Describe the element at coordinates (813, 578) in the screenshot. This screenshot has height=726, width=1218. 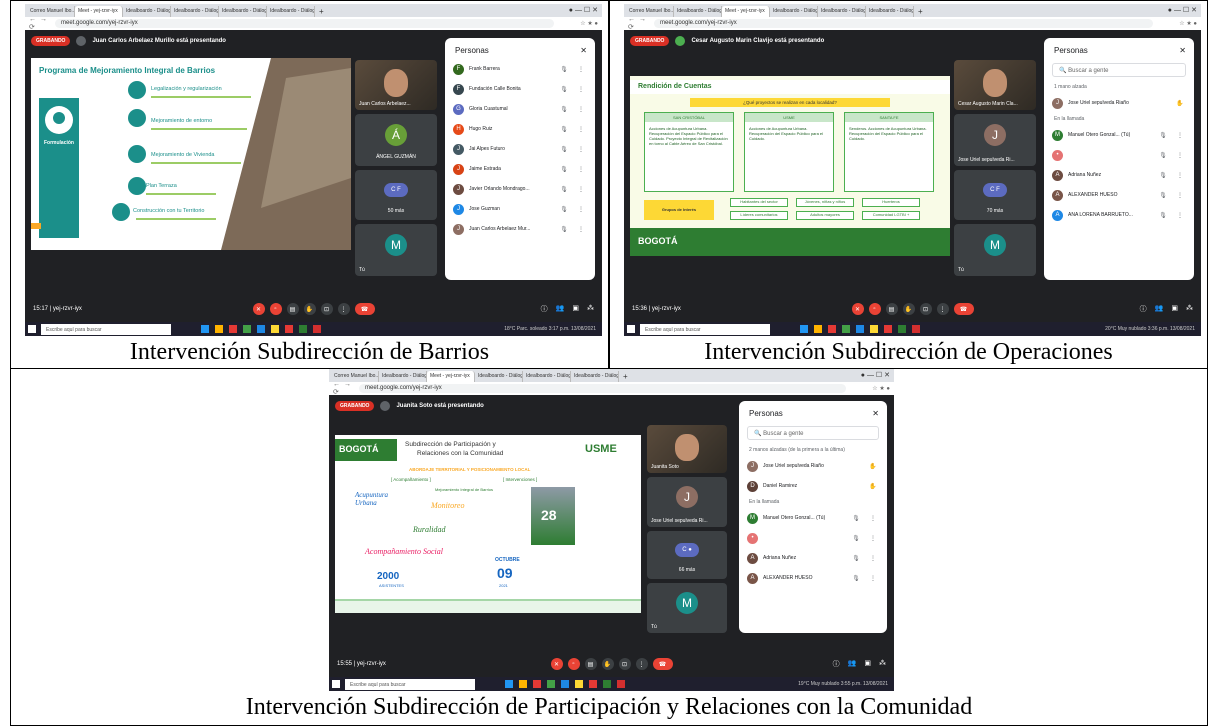
I see `participant-row: A ALEXANDER HUESO 🎙 ⋮` at that location.